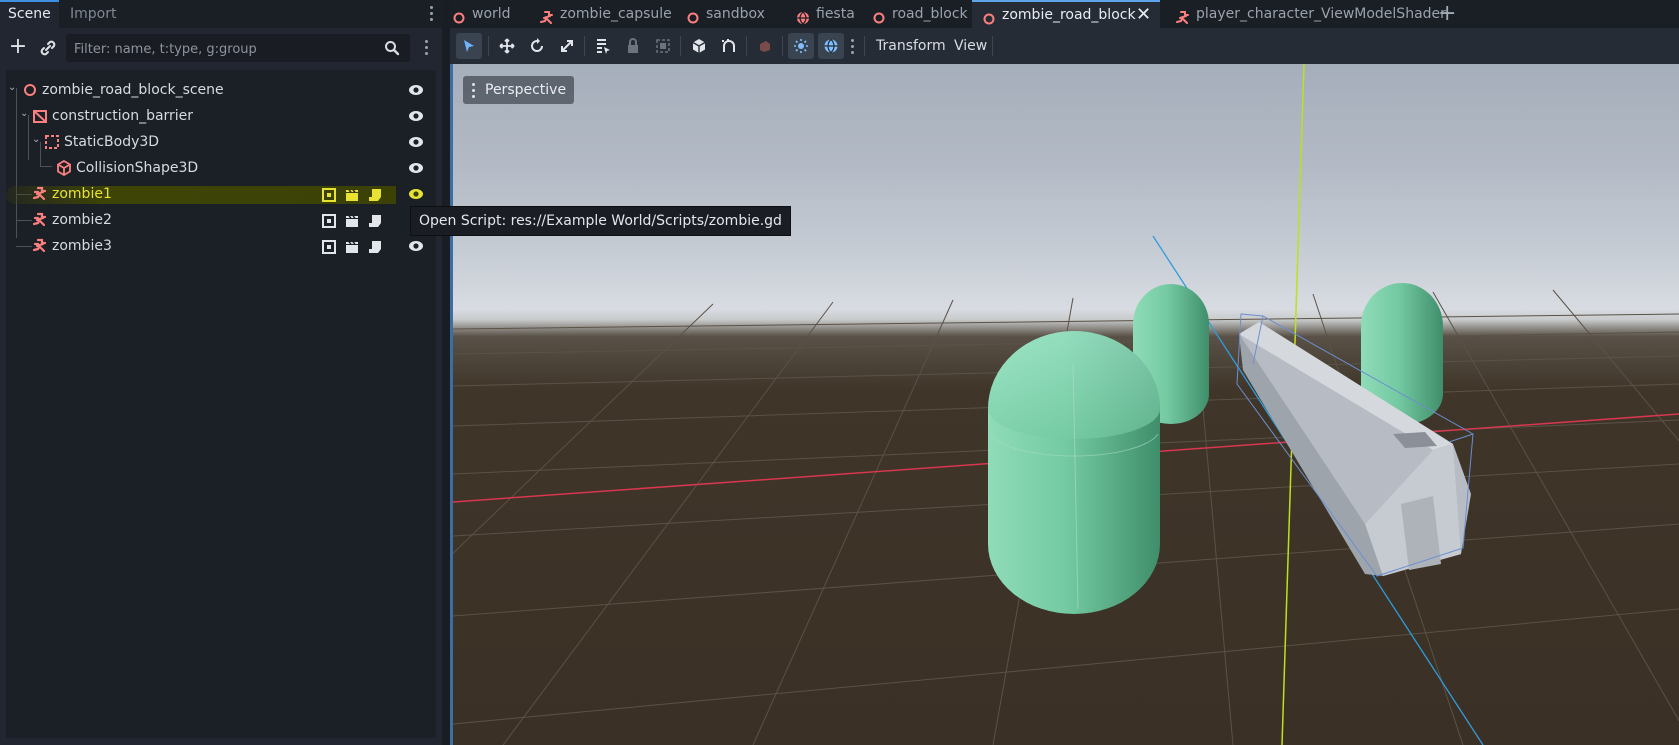  I want to click on preview-menu-icon, so click(853, 46).